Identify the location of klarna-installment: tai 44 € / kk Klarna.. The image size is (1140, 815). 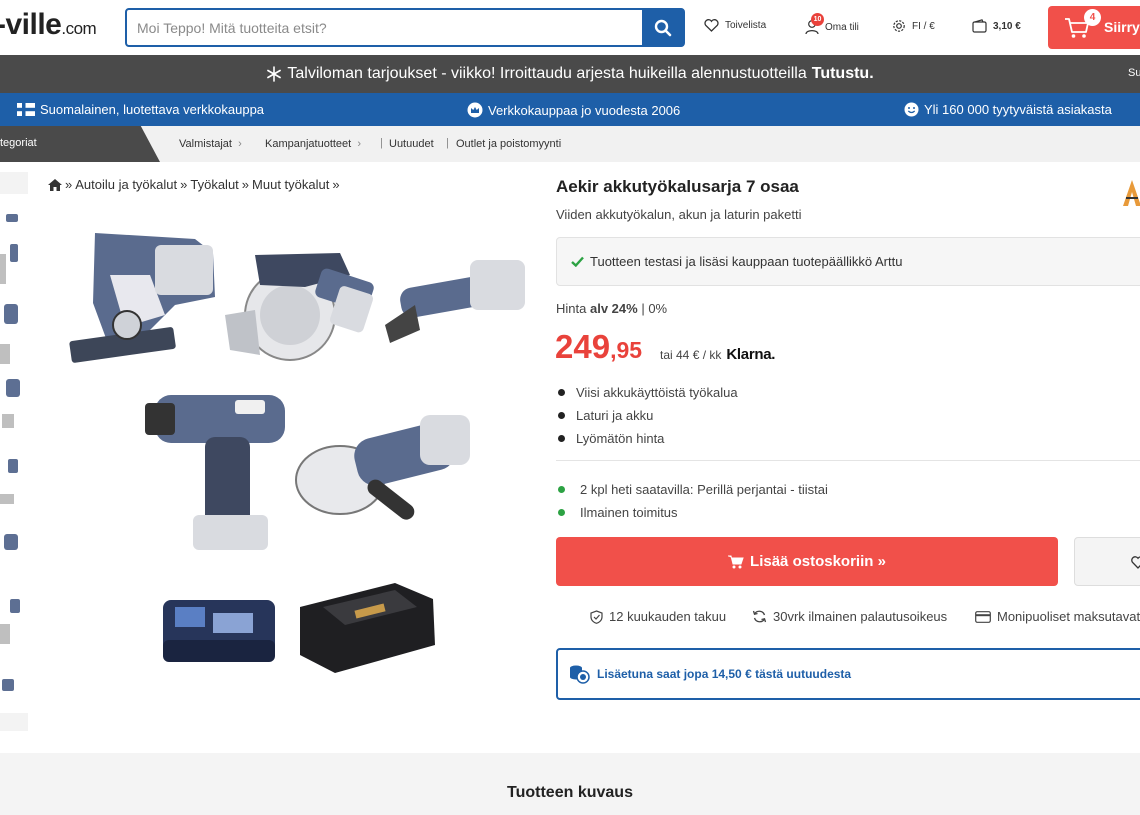
(717, 354).